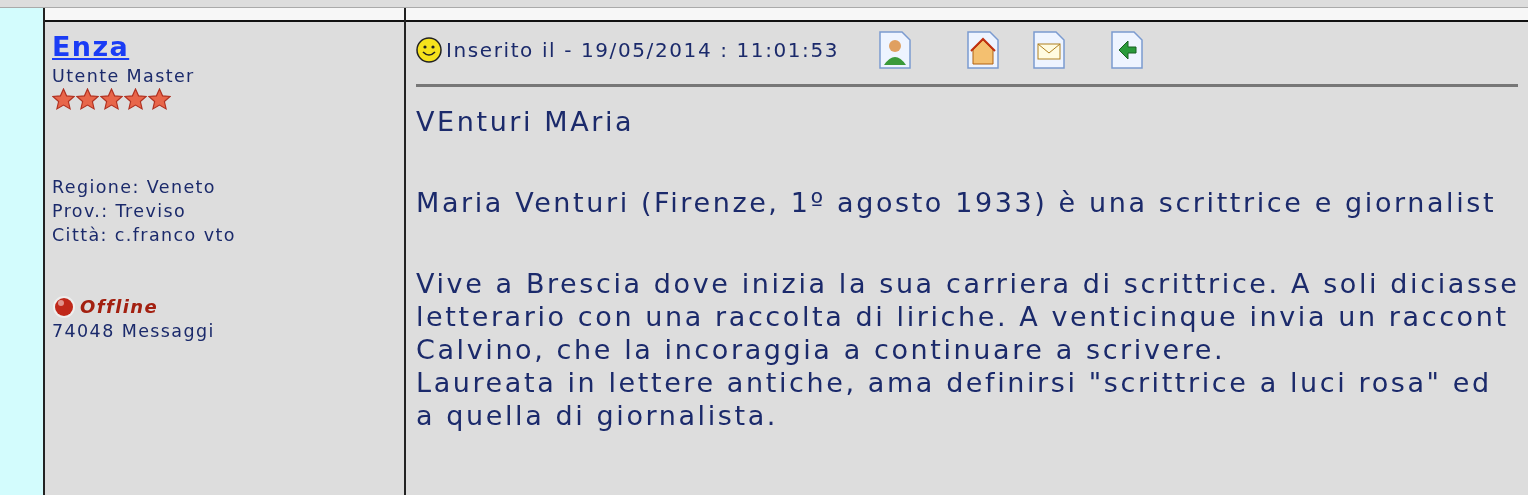 This screenshot has height=495, width=1528. I want to click on post-date: Inserito il - 19/05/2014 : 11:01:53, so click(643, 50).